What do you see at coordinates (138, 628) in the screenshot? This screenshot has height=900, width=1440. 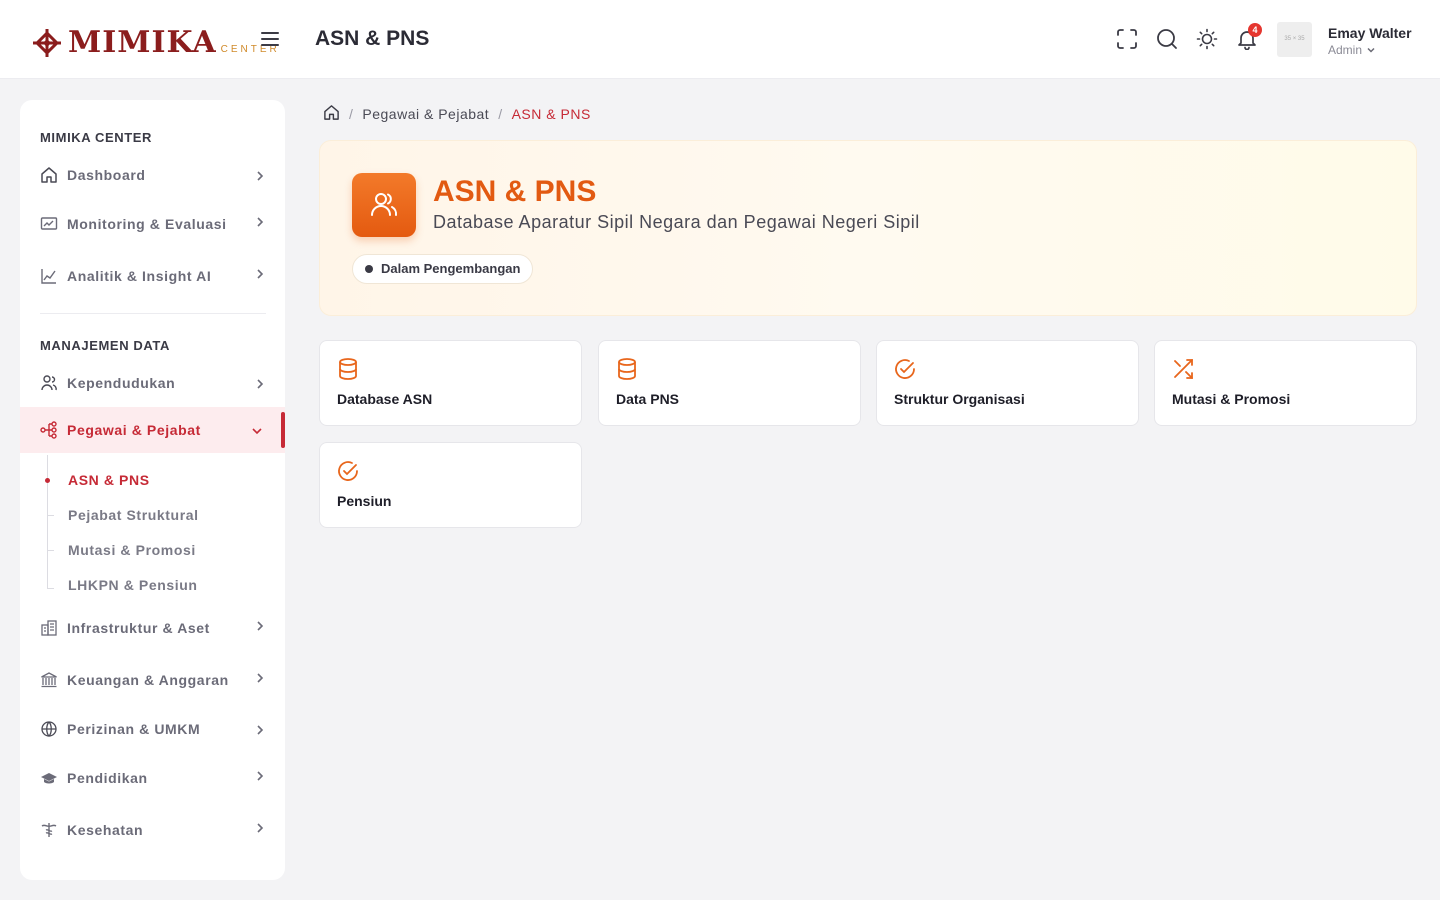 I see `sidebar-item-label: Infrastruktur & Aset` at bounding box center [138, 628].